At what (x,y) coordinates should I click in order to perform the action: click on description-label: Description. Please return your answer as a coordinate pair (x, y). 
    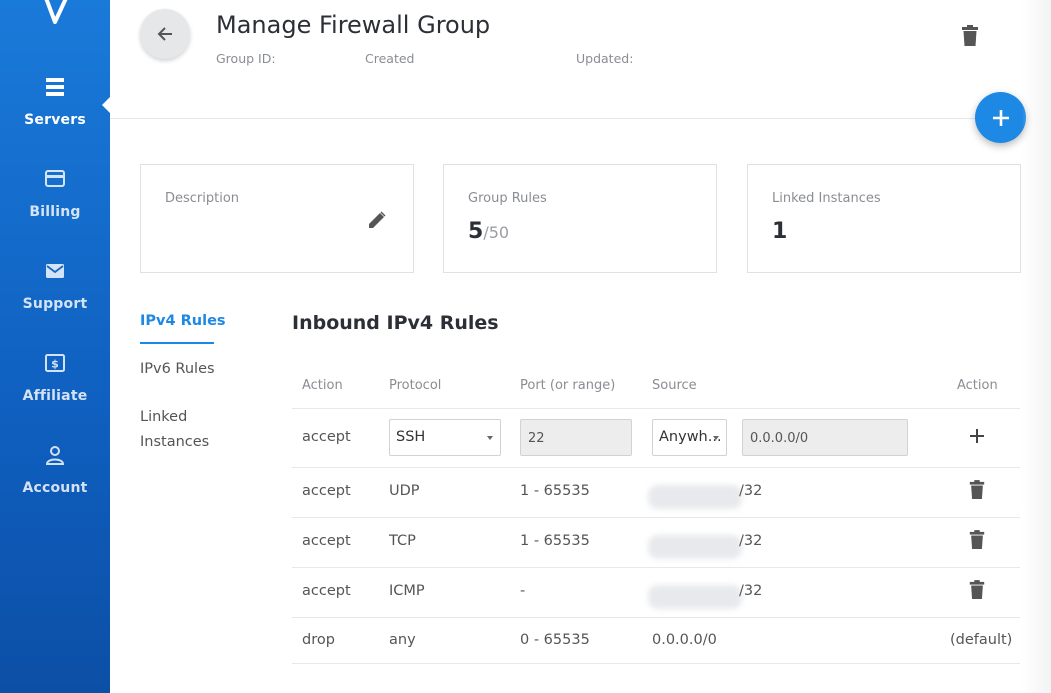
    Looking at the image, I should click on (202, 198).